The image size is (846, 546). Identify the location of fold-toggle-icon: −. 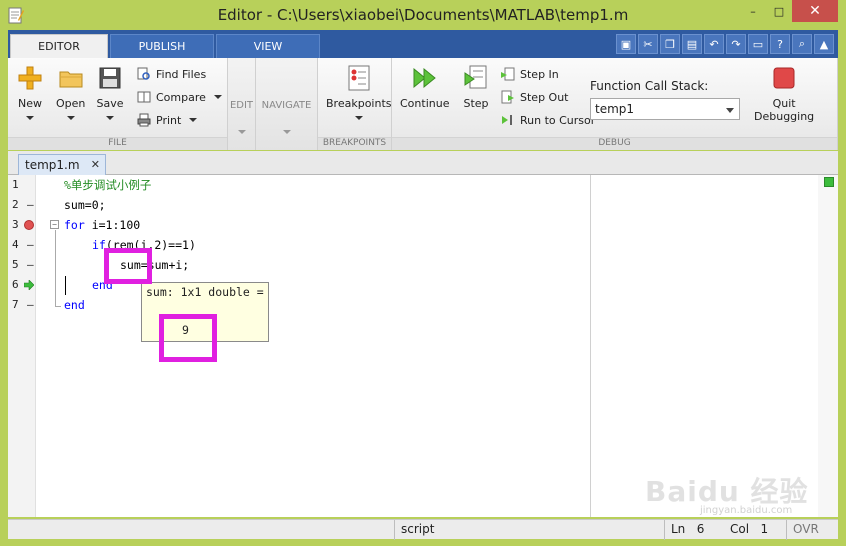
(54, 224).